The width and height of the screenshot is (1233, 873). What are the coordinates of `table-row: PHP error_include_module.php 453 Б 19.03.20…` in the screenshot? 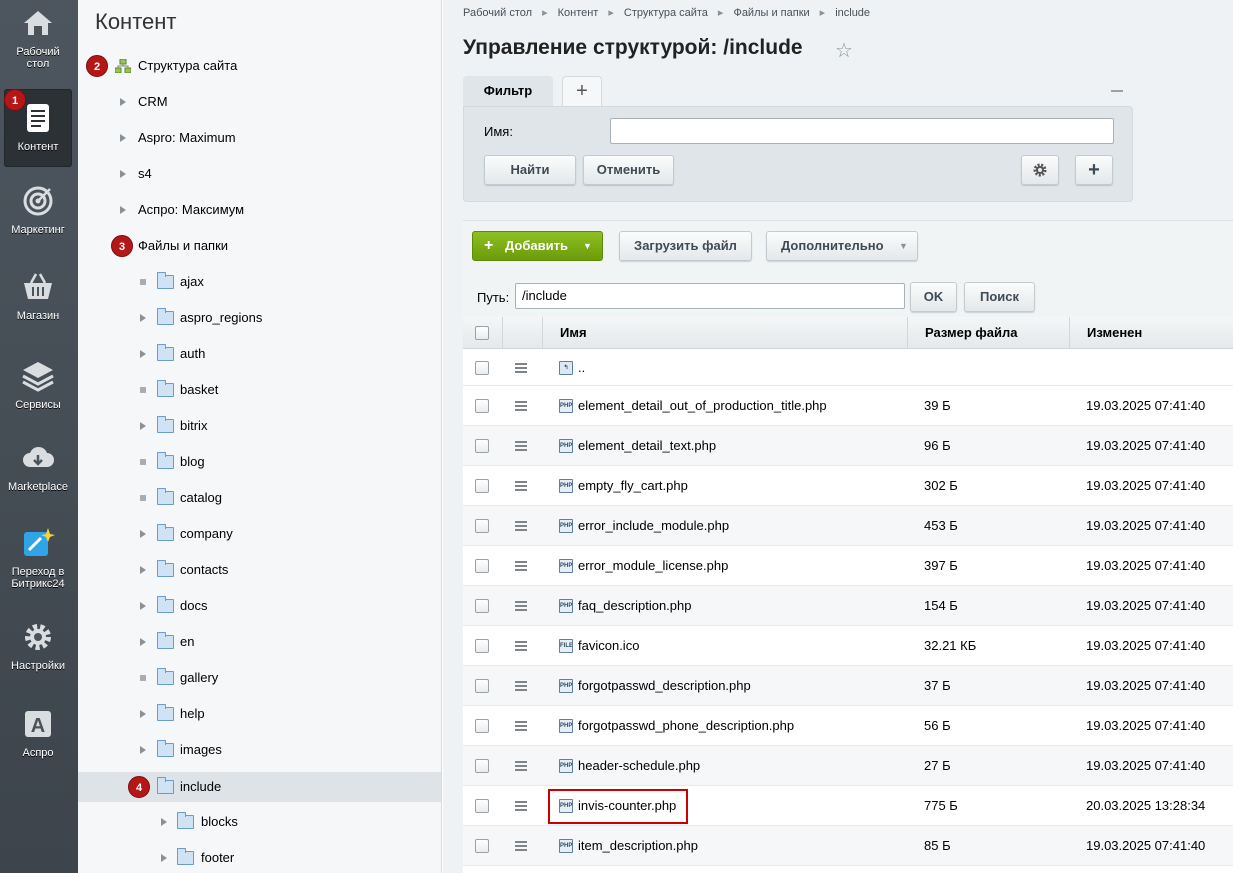 It's located at (848, 526).